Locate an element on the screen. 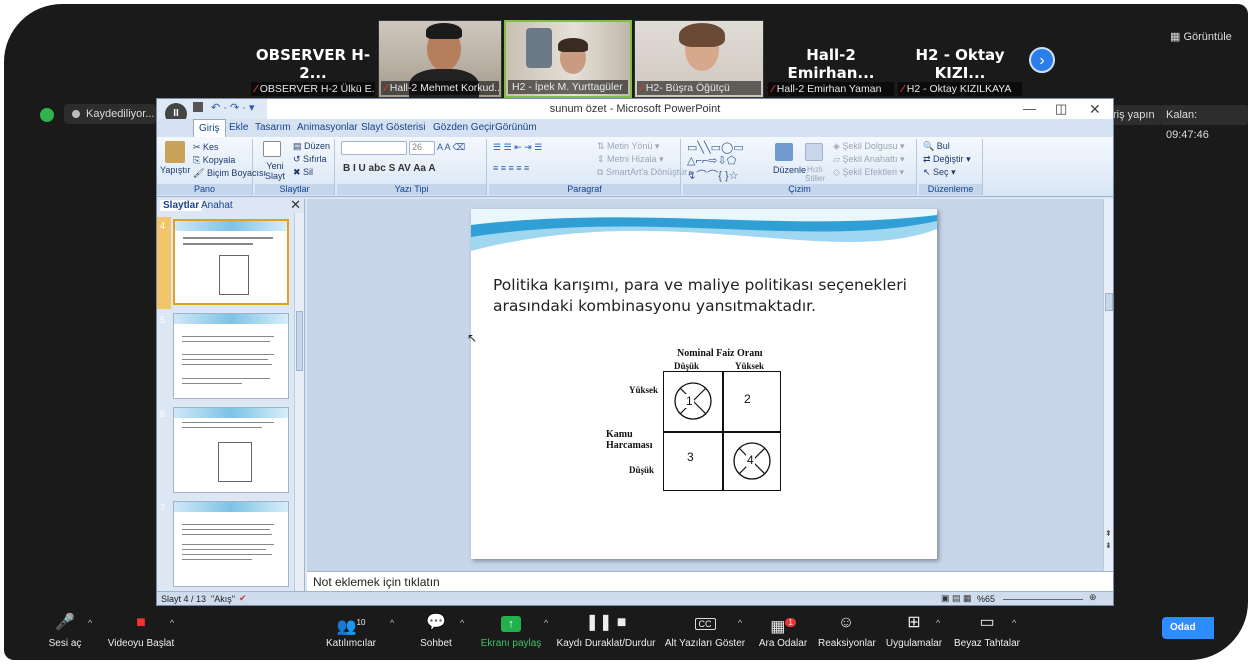 The image size is (1252, 664). tab-ekle: Ekle is located at coordinates (238, 127).